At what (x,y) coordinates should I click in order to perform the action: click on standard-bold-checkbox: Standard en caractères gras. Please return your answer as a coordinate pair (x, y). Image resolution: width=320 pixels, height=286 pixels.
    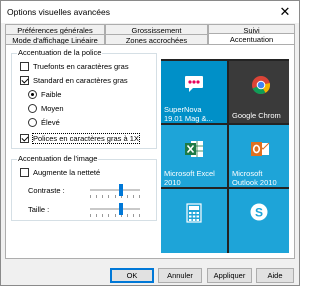
    Looking at the image, I should click on (74, 80).